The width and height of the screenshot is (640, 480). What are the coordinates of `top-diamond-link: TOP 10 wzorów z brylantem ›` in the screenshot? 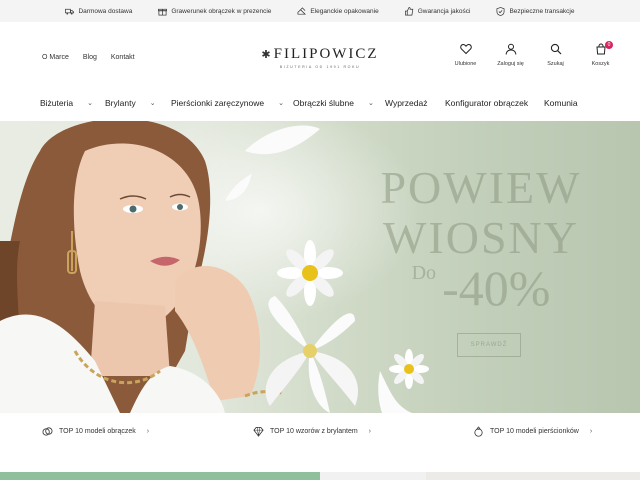 It's located at (312, 431).